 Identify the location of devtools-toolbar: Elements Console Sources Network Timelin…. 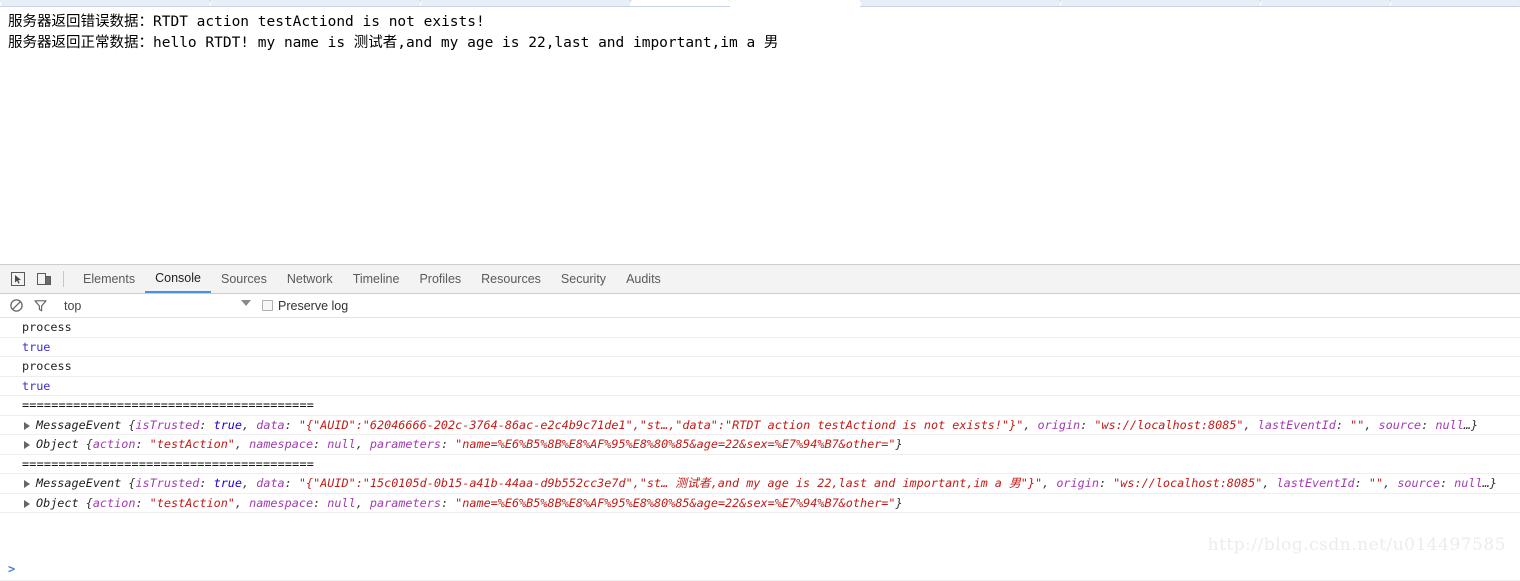
(760, 279).